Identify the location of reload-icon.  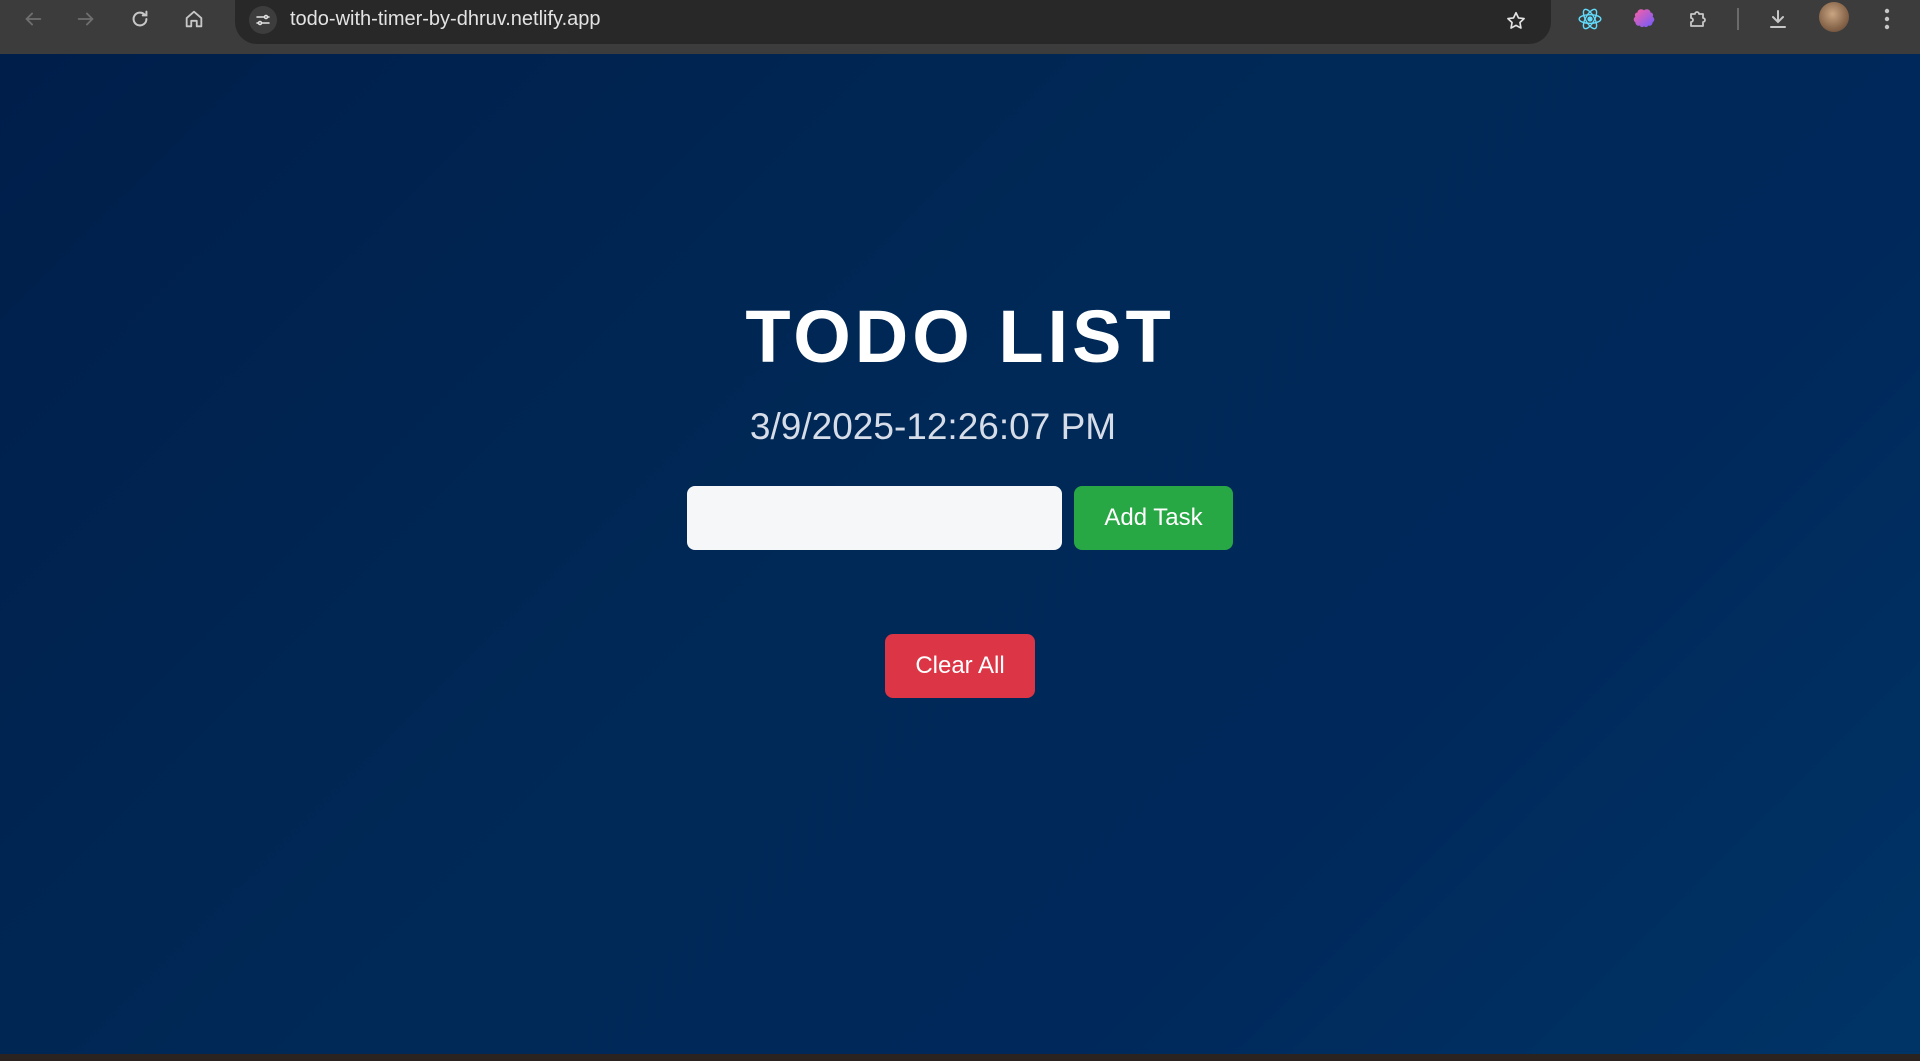
(140, 19).